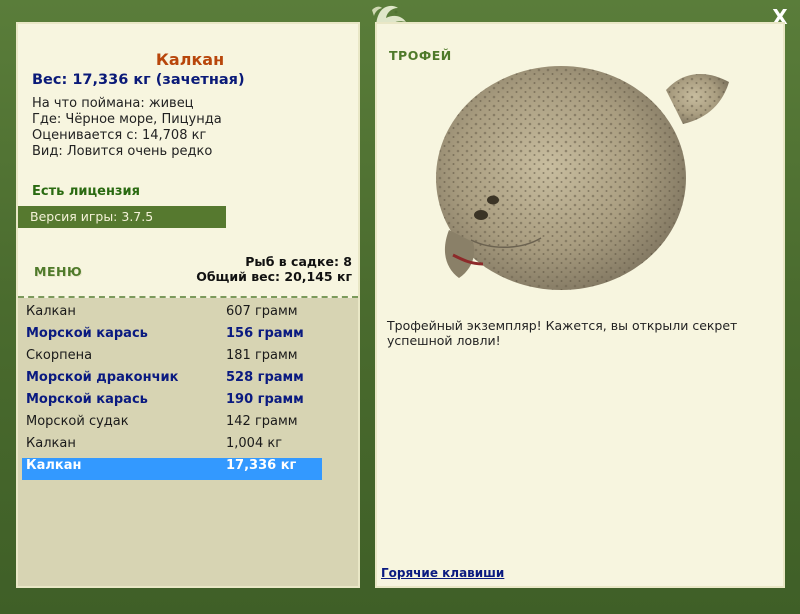  Describe the element at coordinates (58, 271) in the screenshot. I see `menu-button: МЕНЮ` at that location.